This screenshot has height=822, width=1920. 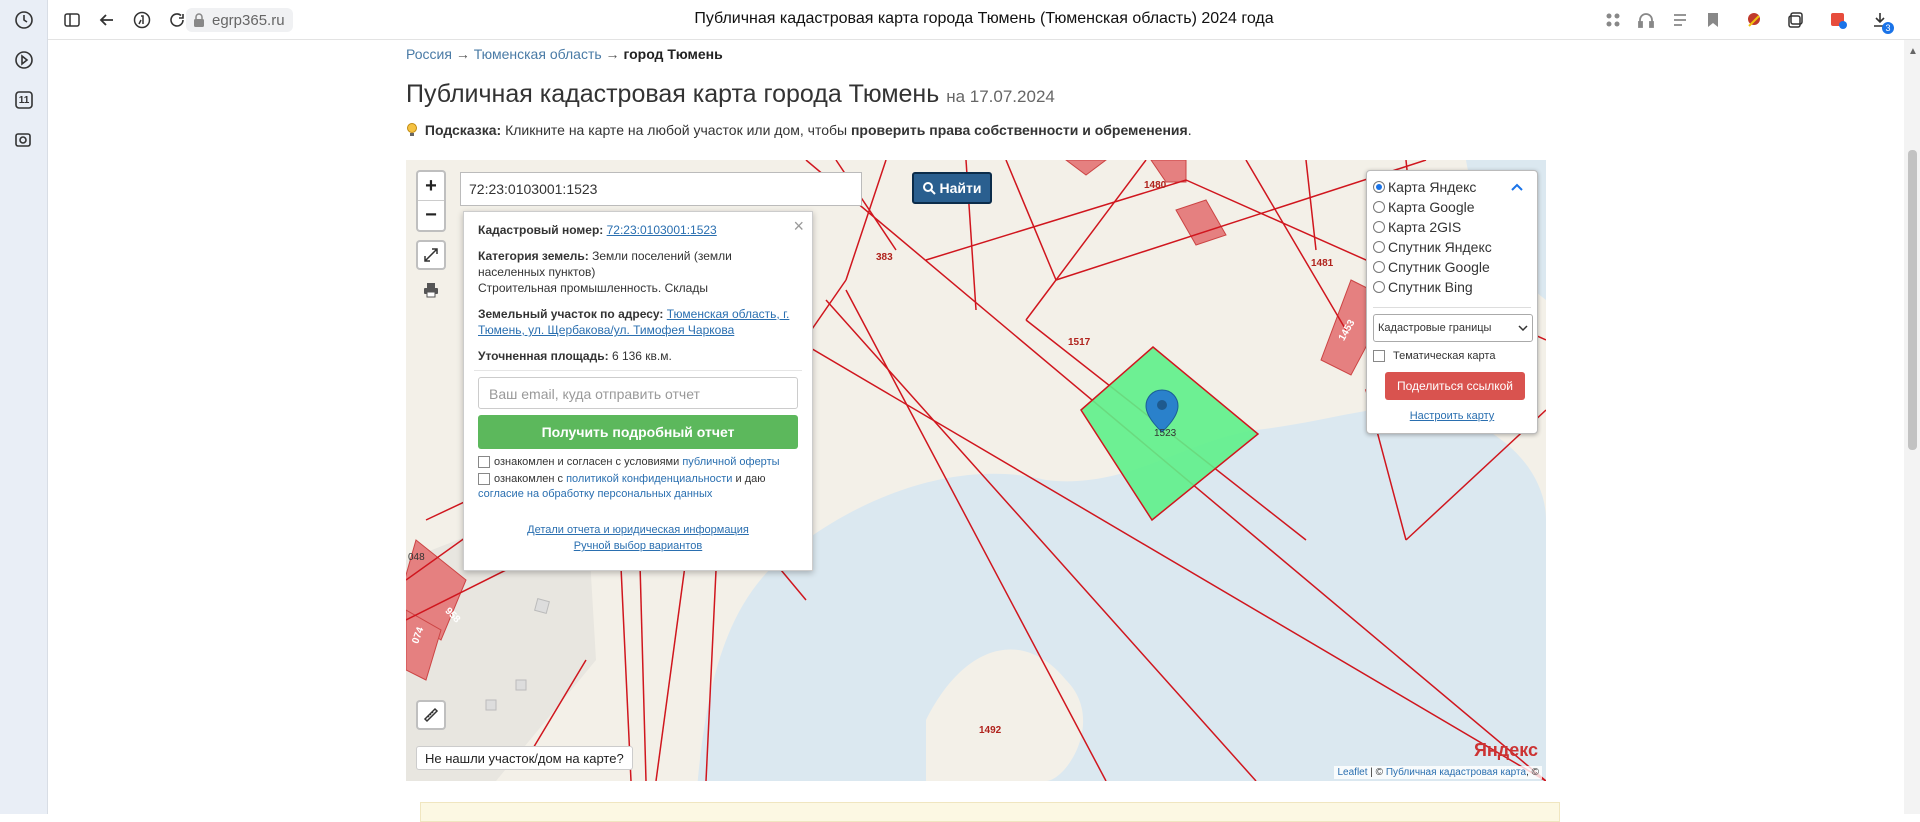 What do you see at coordinates (1425, 227) in the screenshot?
I see `layer-label: Карта 2GIS` at bounding box center [1425, 227].